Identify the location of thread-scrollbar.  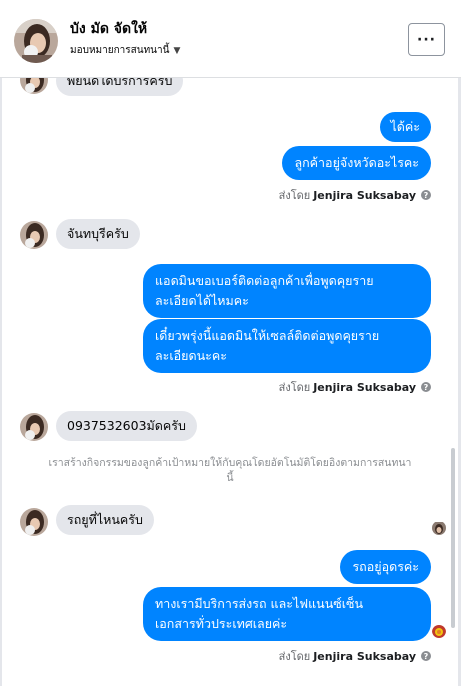
(453, 538).